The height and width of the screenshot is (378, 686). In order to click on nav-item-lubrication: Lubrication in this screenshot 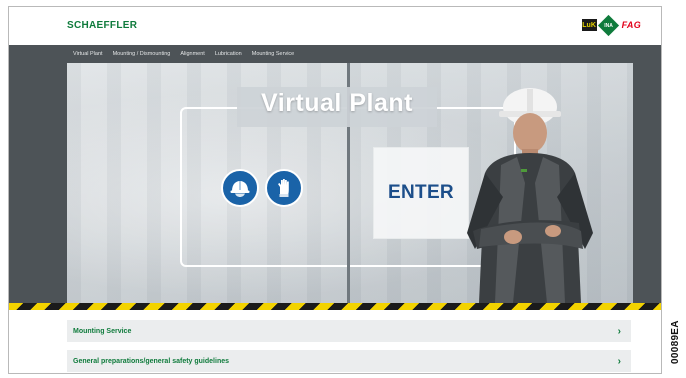, I will do `click(228, 54)`.